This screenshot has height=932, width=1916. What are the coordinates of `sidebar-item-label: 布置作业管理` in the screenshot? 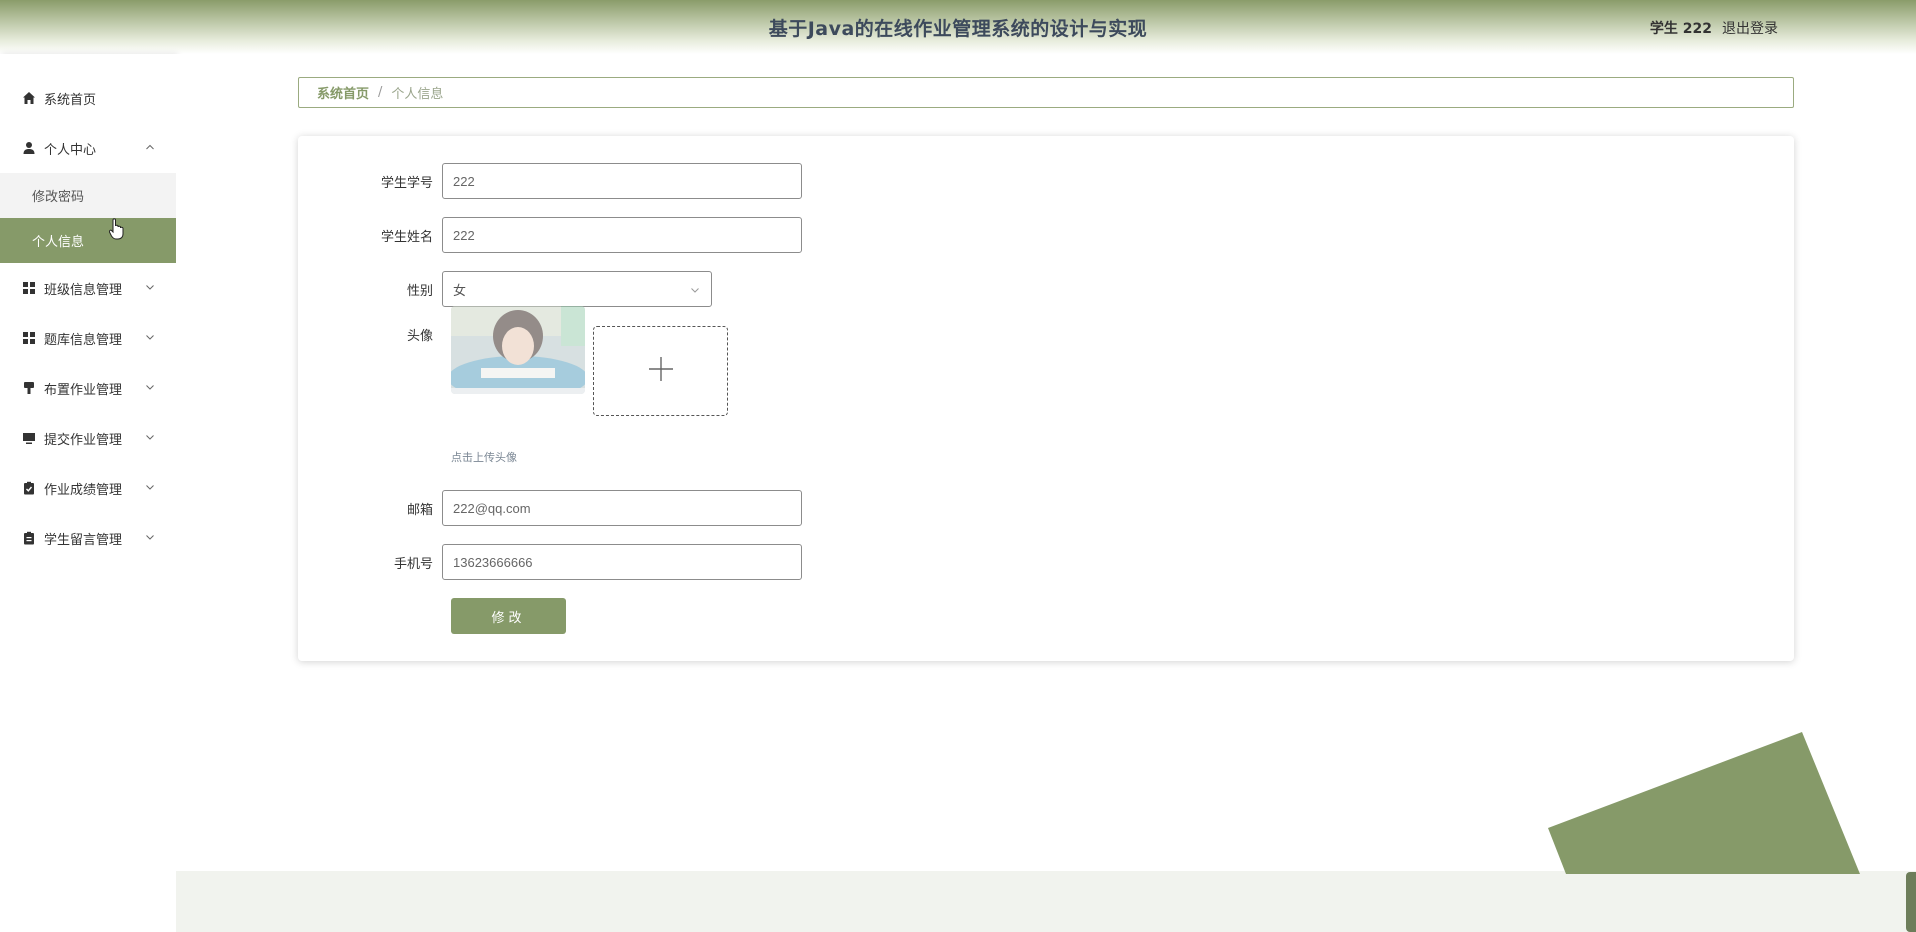 It's located at (83, 390).